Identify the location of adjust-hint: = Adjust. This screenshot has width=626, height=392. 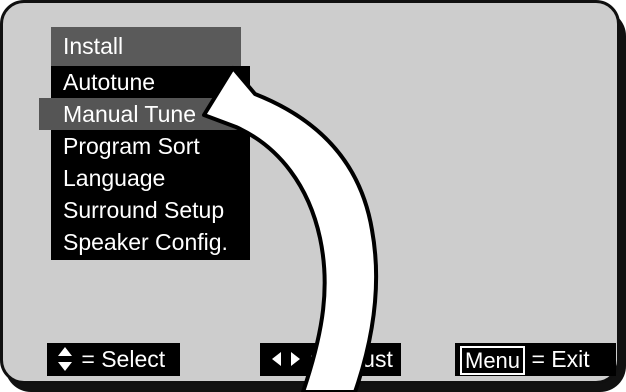
(330, 359).